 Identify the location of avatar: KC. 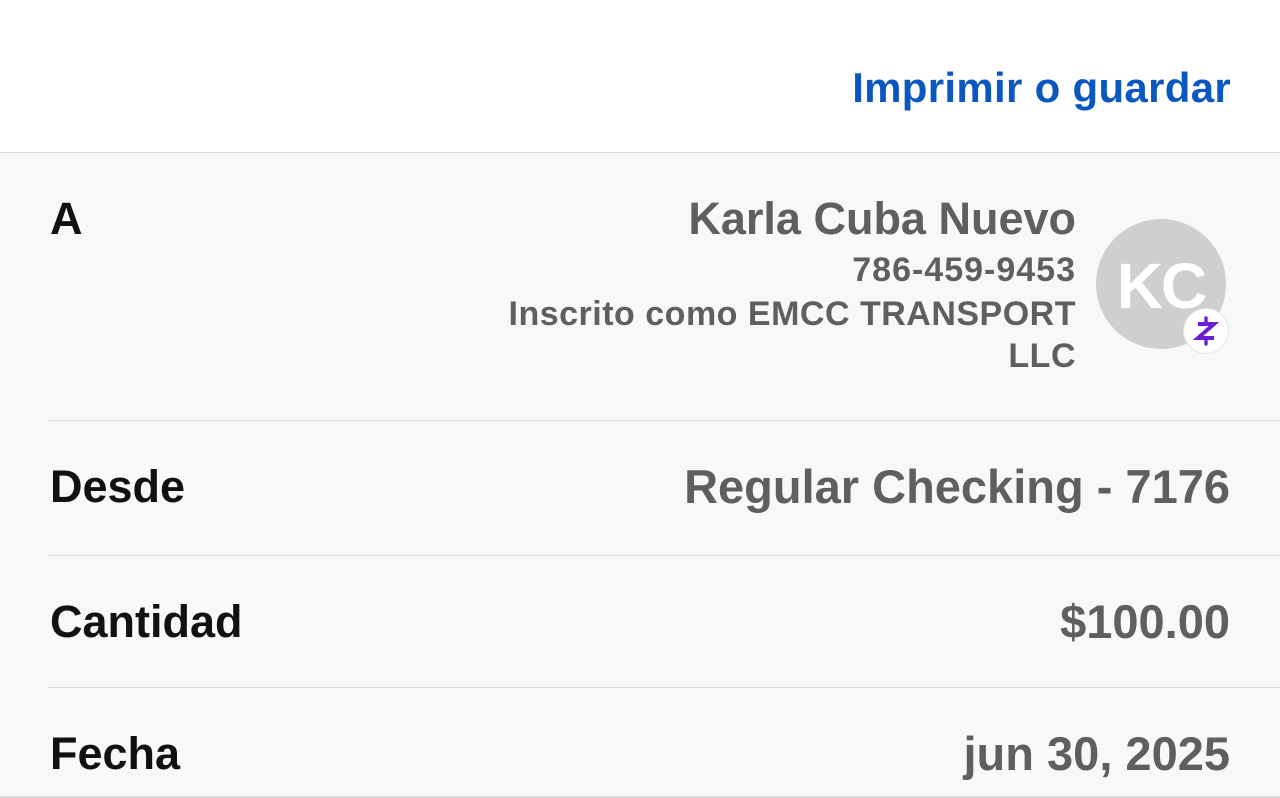
(1162, 286).